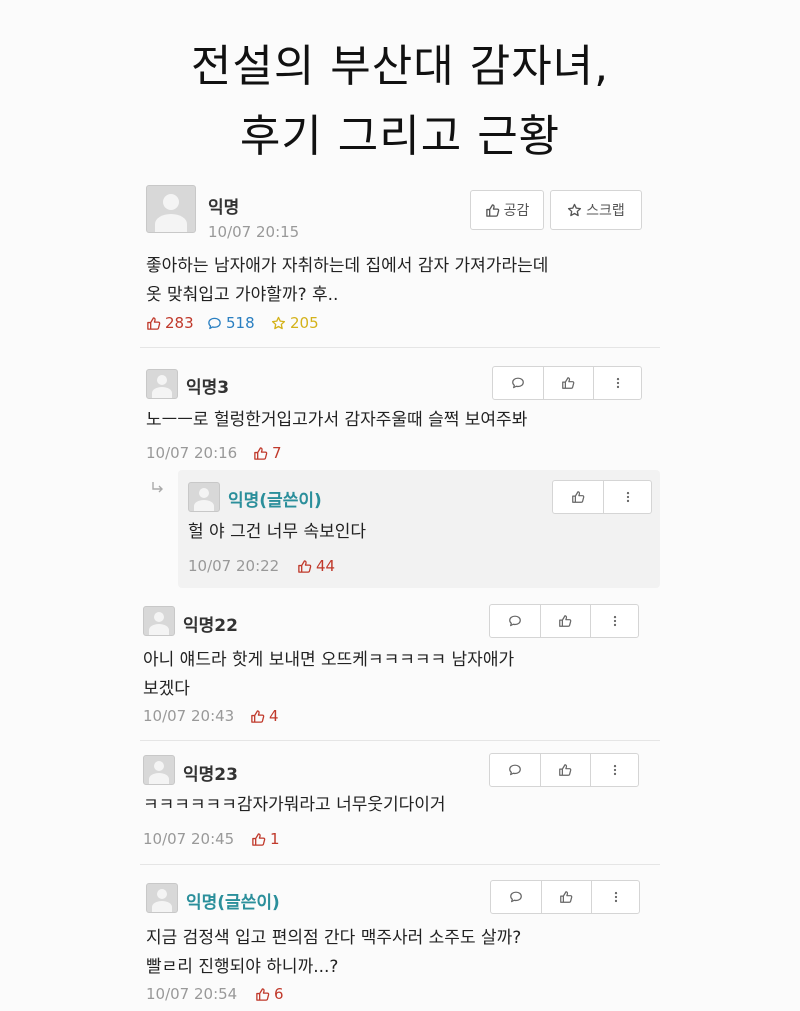  I want to click on reply-more-options-button, so click(627, 497).